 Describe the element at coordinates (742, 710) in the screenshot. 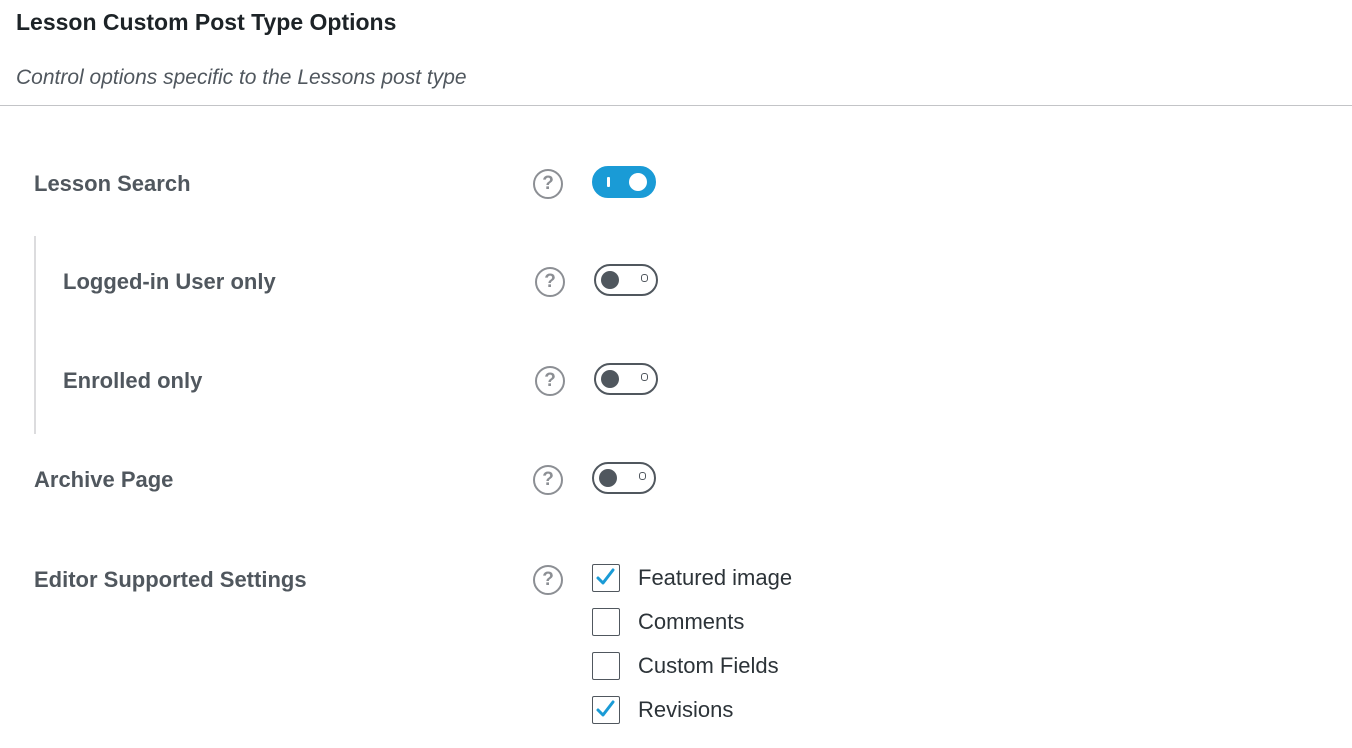

I see `checkbox-revisions: Revisions` at that location.